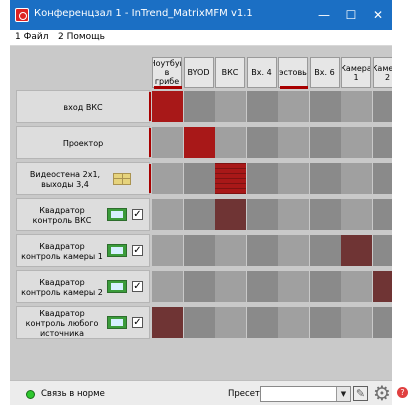 This screenshot has height=405, width=414. I want to click on input-column-header: BYOD, so click(198, 72).